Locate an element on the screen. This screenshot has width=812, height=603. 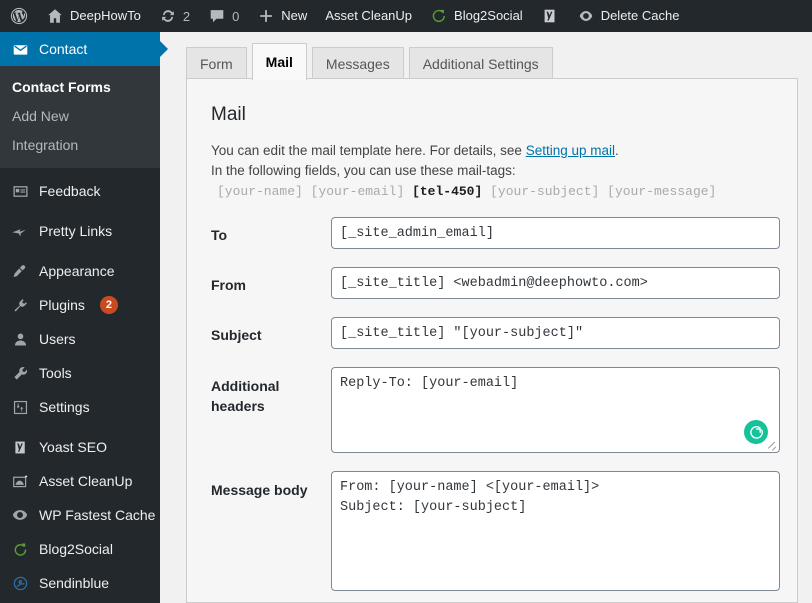
asset-cleanup-button: Asset CleanUp is located at coordinates (368, 16).